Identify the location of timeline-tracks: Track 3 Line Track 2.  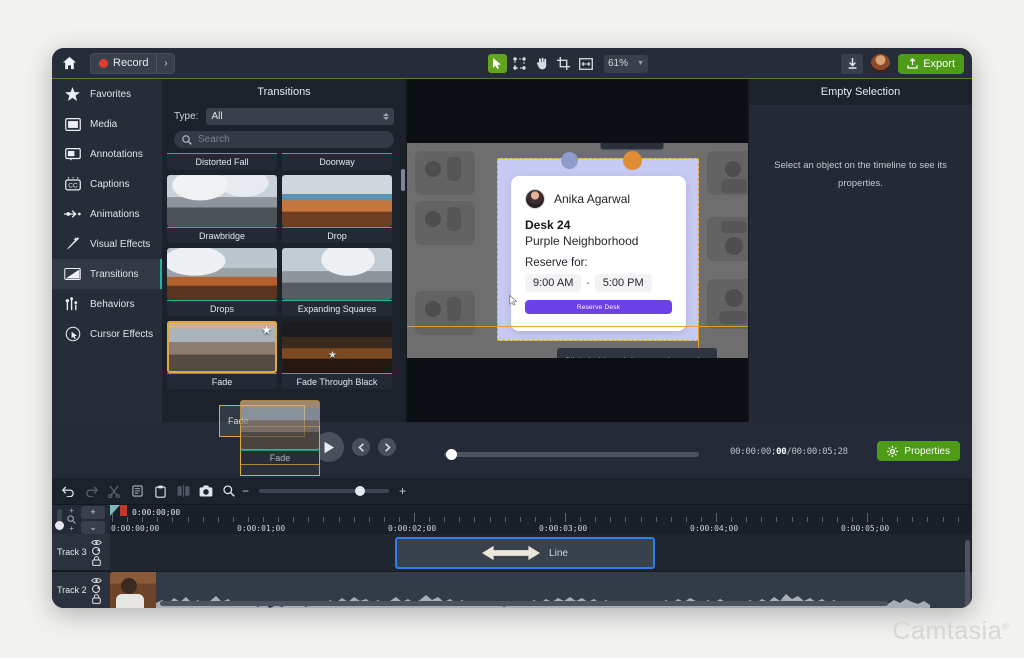
(512, 571).